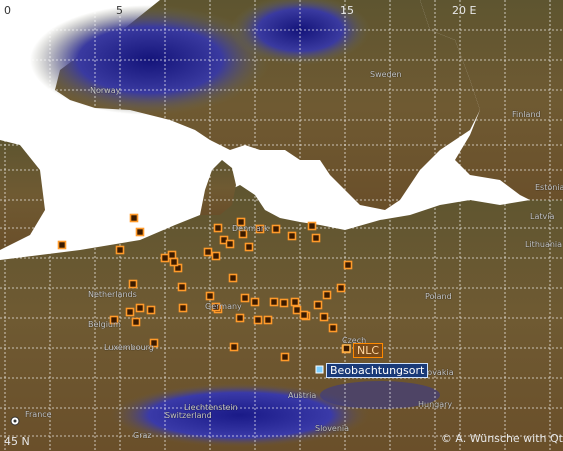 The height and width of the screenshot is (451, 563). Describe the element at coordinates (112, 294) in the screenshot. I see `place-netherlands: Netherlands` at that location.